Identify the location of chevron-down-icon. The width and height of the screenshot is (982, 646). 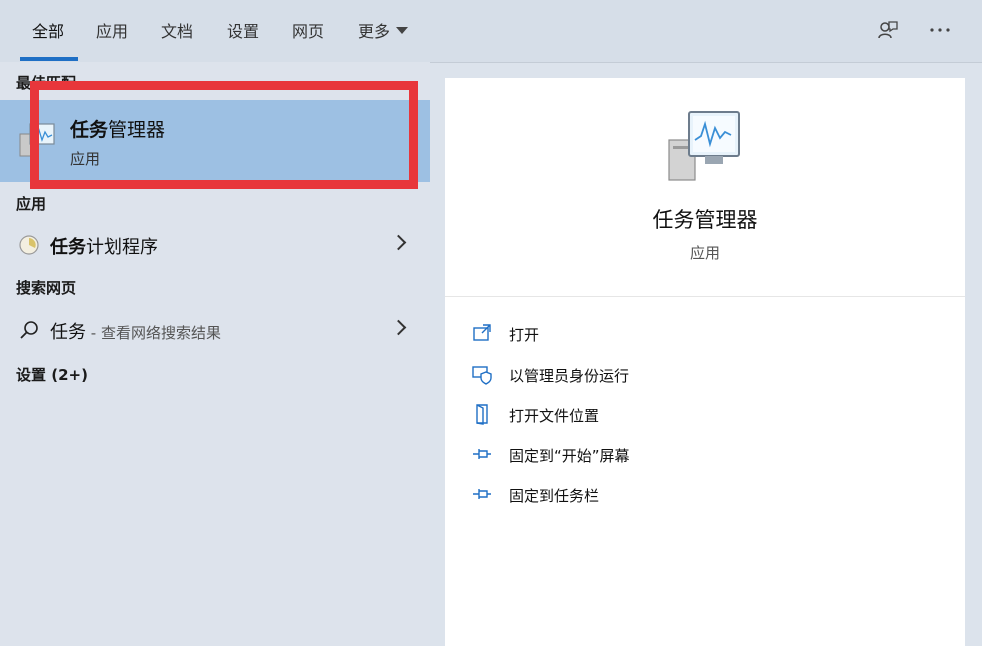
(402, 30).